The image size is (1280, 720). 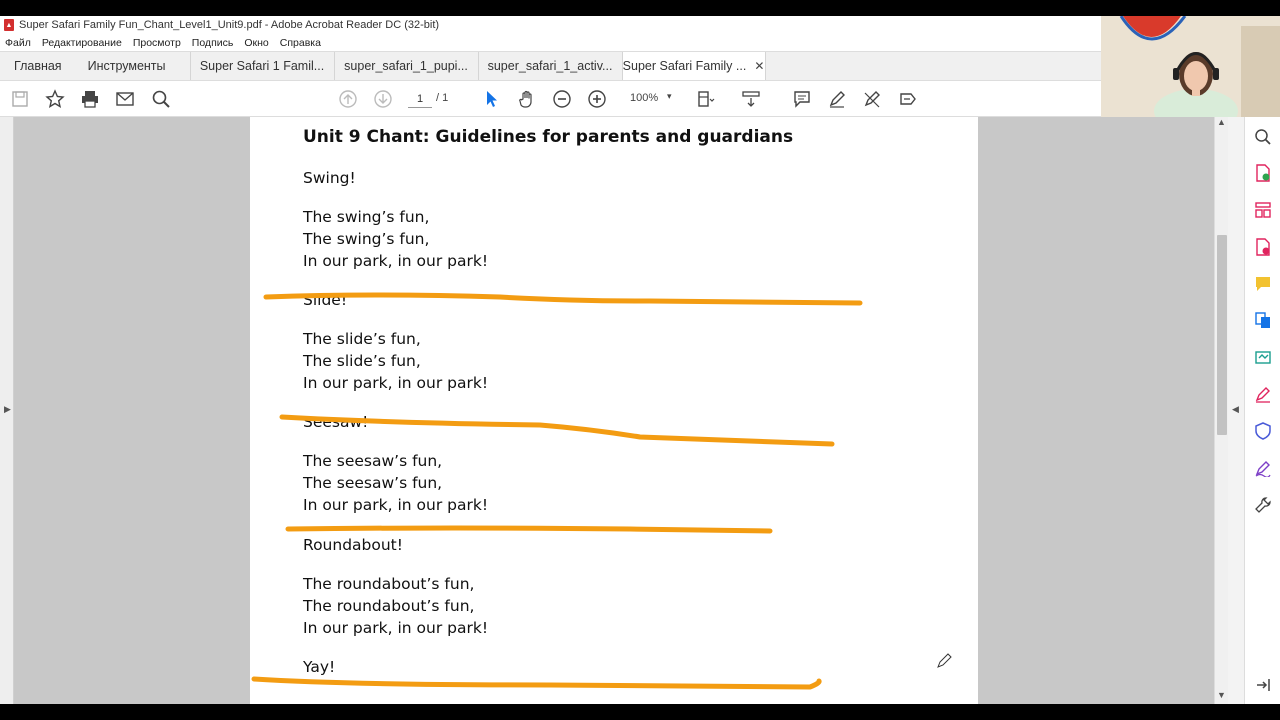 I want to click on vertical-scrollbar: ▲ ▼, so click(x=1221, y=410).